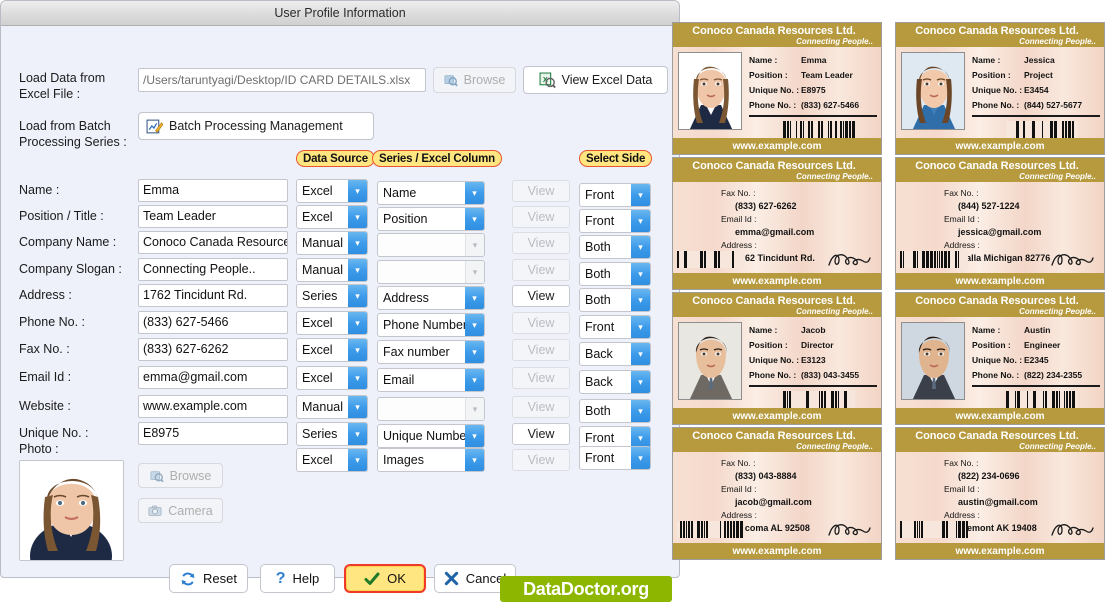 The image size is (1108, 605). What do you see at coordinates (332, 217) in the screenshot?
I see `field-source-select-1: Excel ▾` at bounding box center [332, 217].